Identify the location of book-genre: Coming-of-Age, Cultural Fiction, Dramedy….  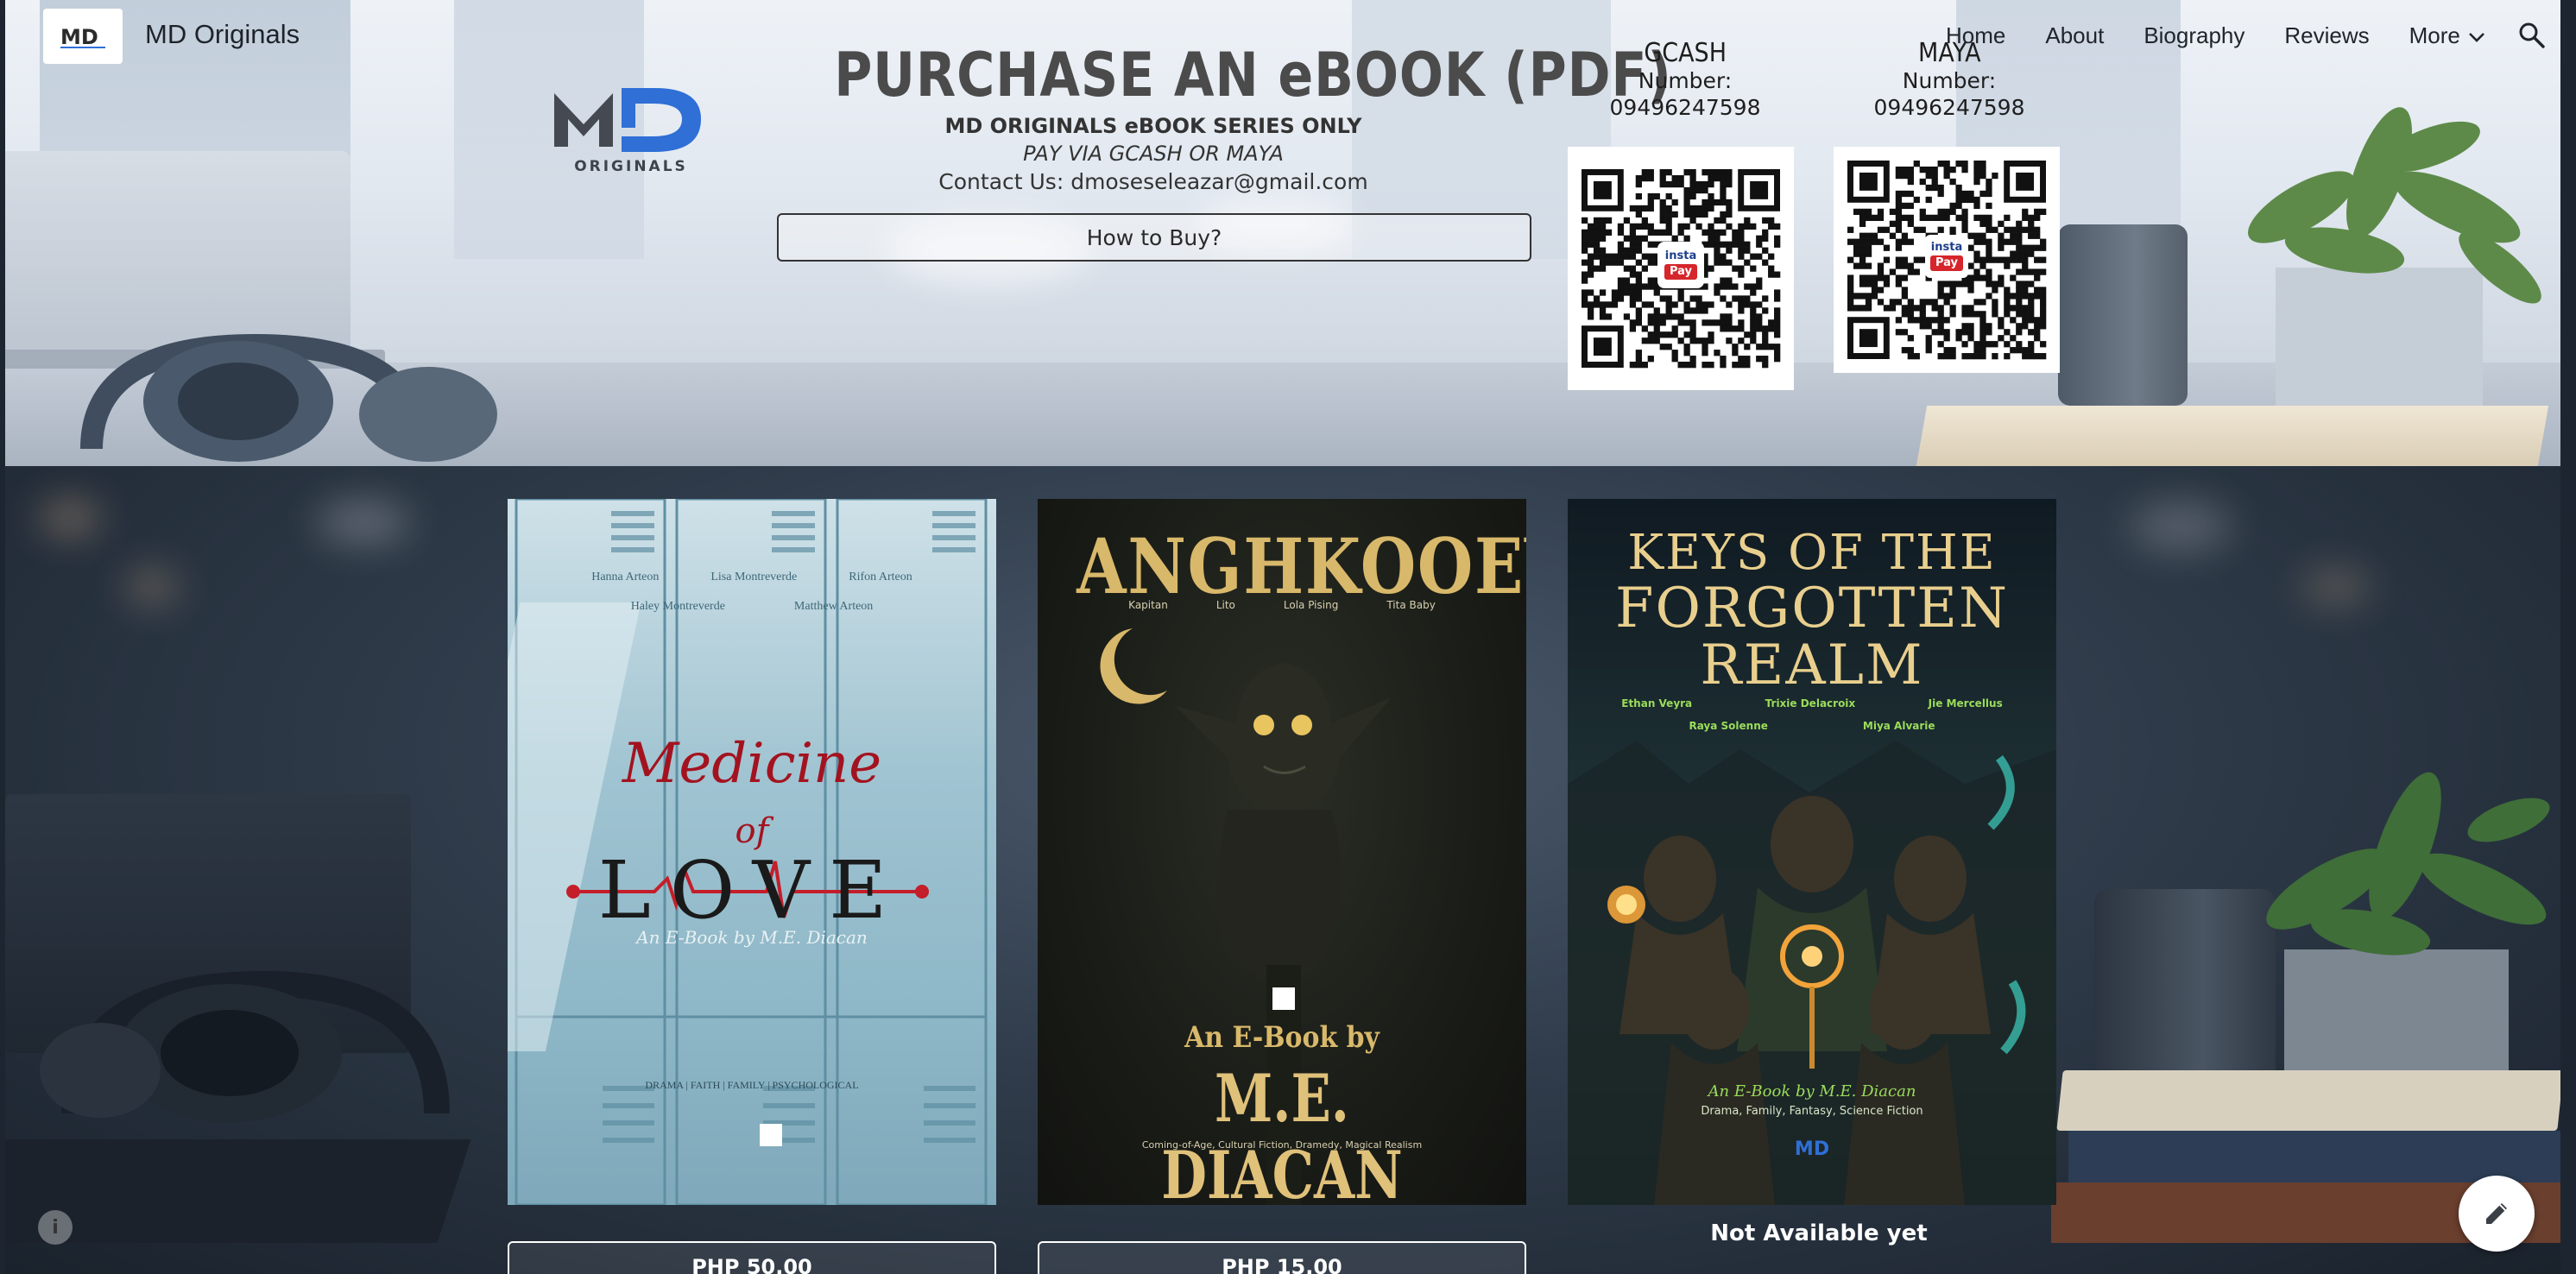
(1282, 1145).